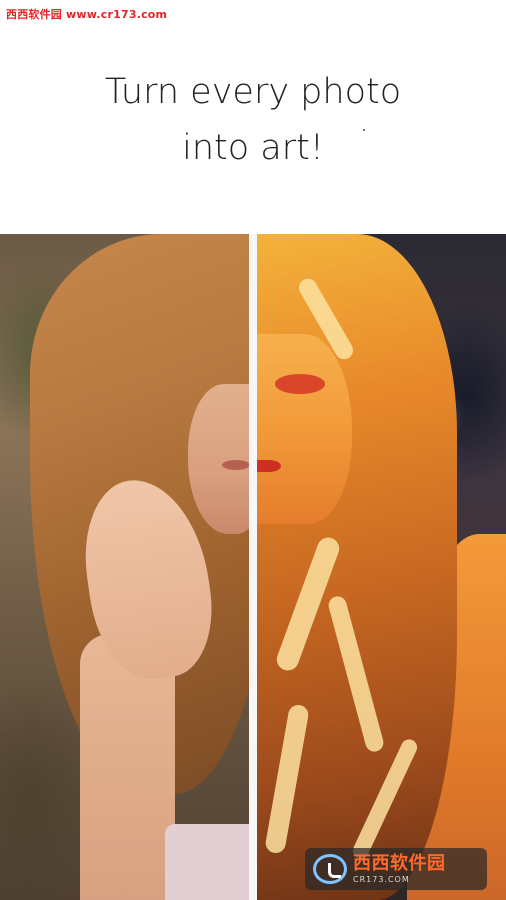  I want to click on headline-line-2: into art!, so click(253, 148).